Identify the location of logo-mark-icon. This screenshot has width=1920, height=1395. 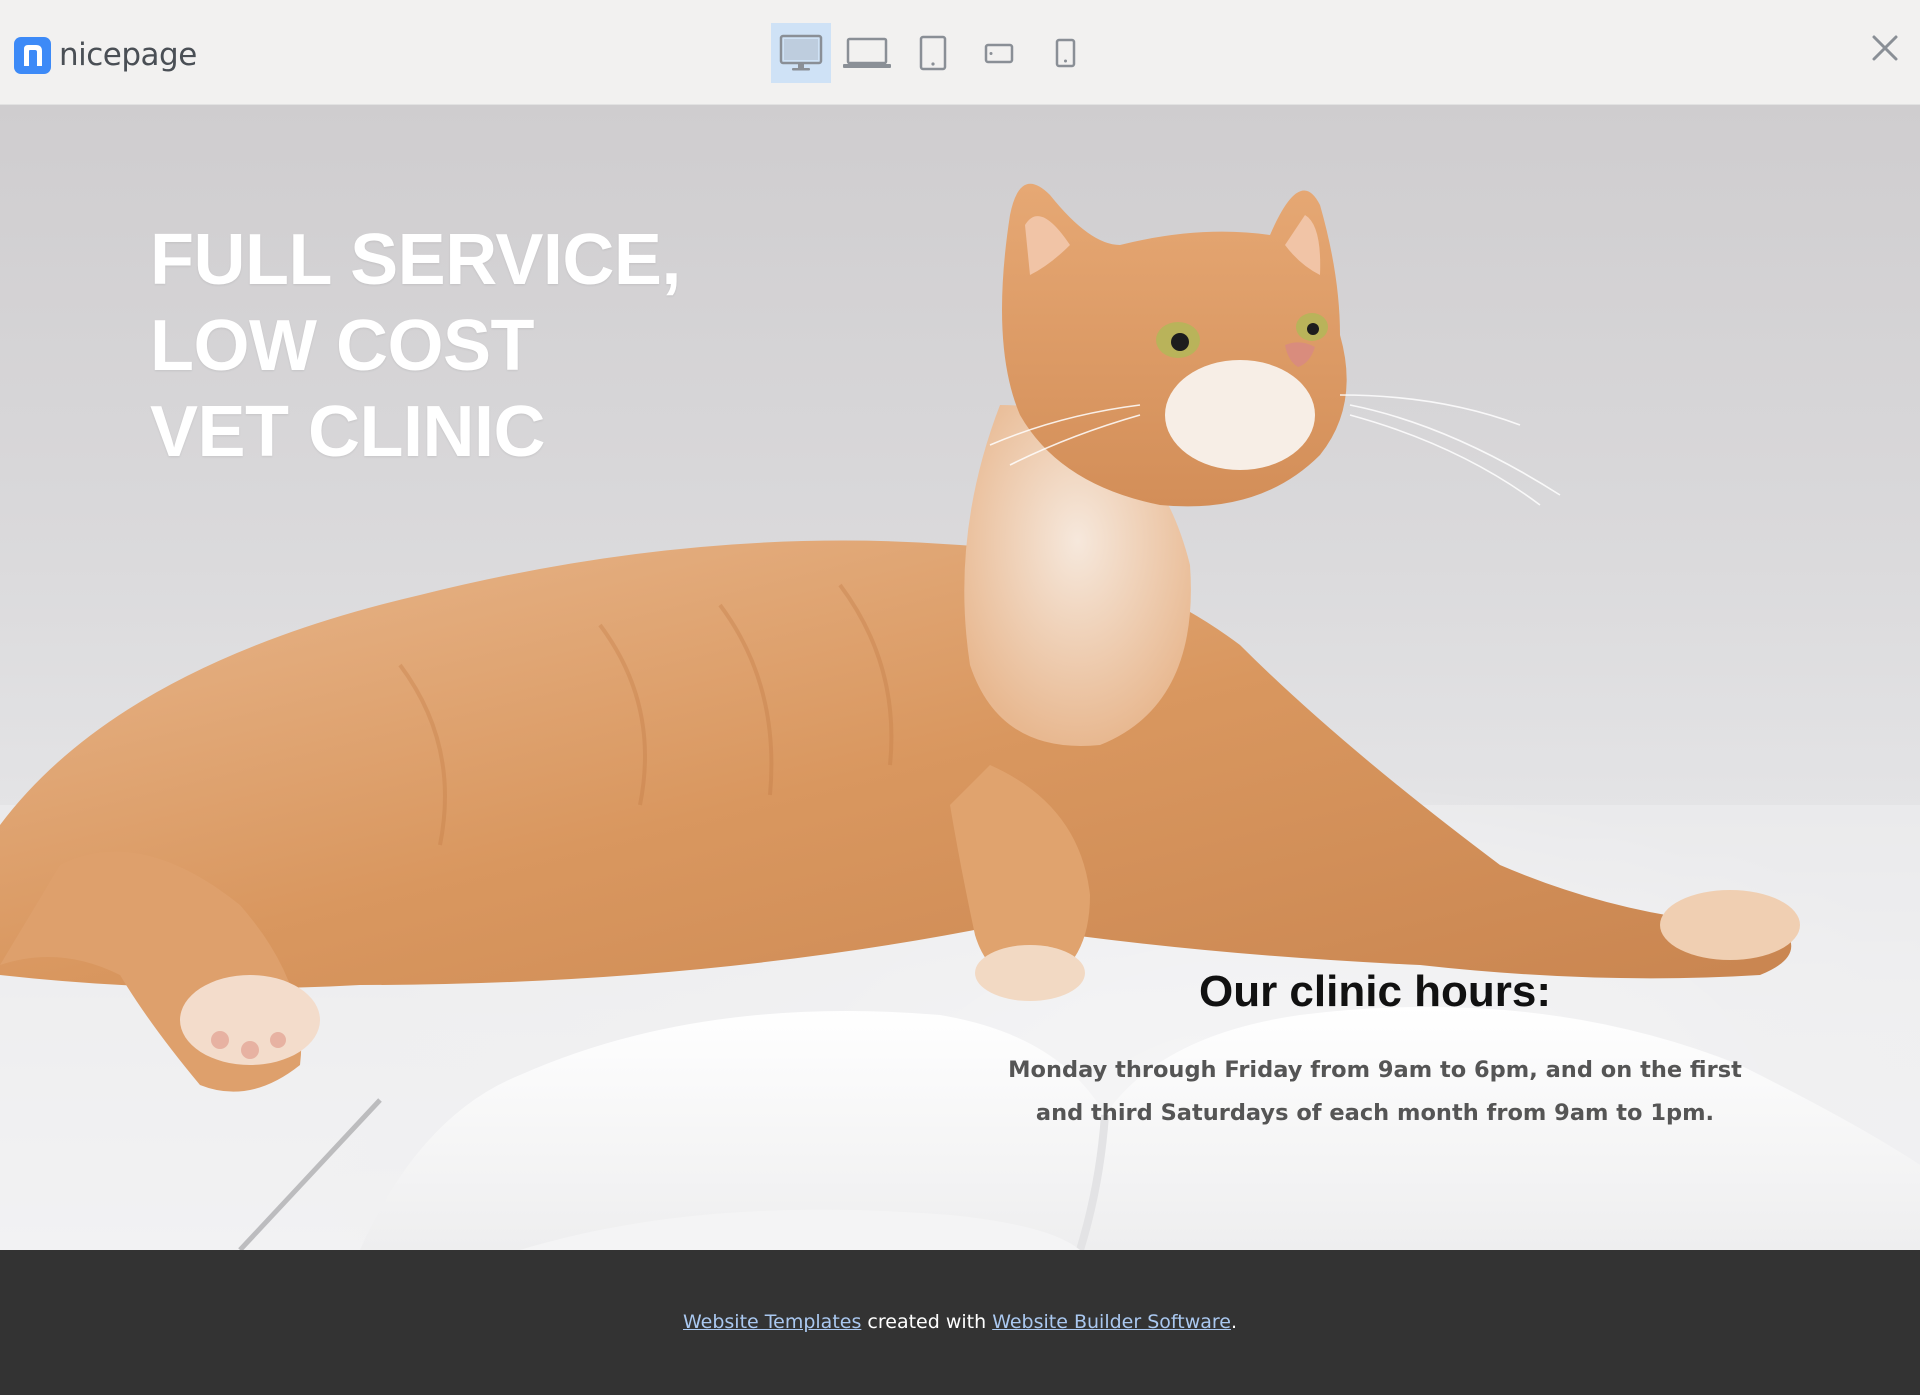
(32, 55).